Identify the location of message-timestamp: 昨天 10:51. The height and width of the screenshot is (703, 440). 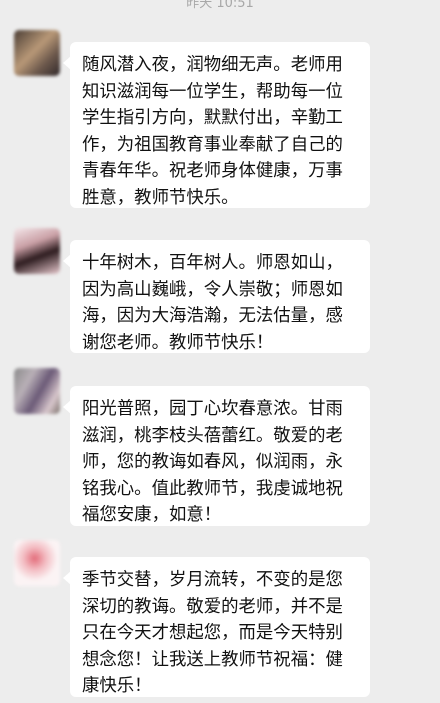
(220, 5).